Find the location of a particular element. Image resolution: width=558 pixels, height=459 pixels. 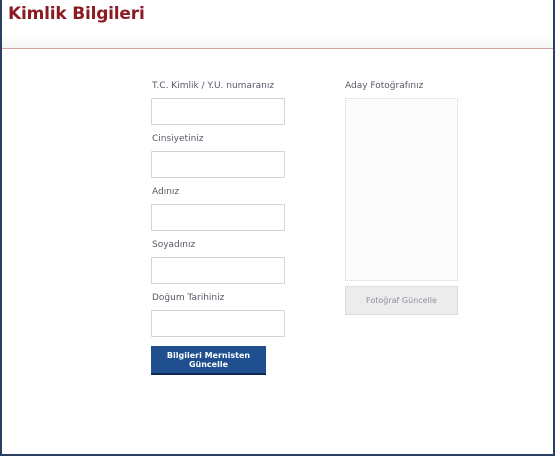

birthdate-label: Doğum Tarihiniz is located at coordinates (188, 298).